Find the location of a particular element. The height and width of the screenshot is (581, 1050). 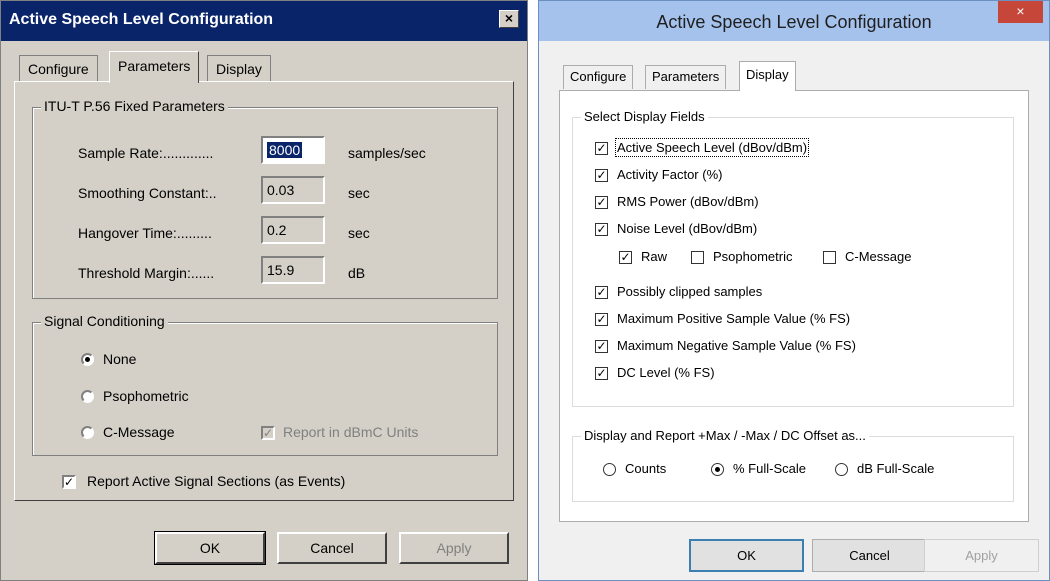

left-tab-configure: Configure is located at coordinates (58, 68).